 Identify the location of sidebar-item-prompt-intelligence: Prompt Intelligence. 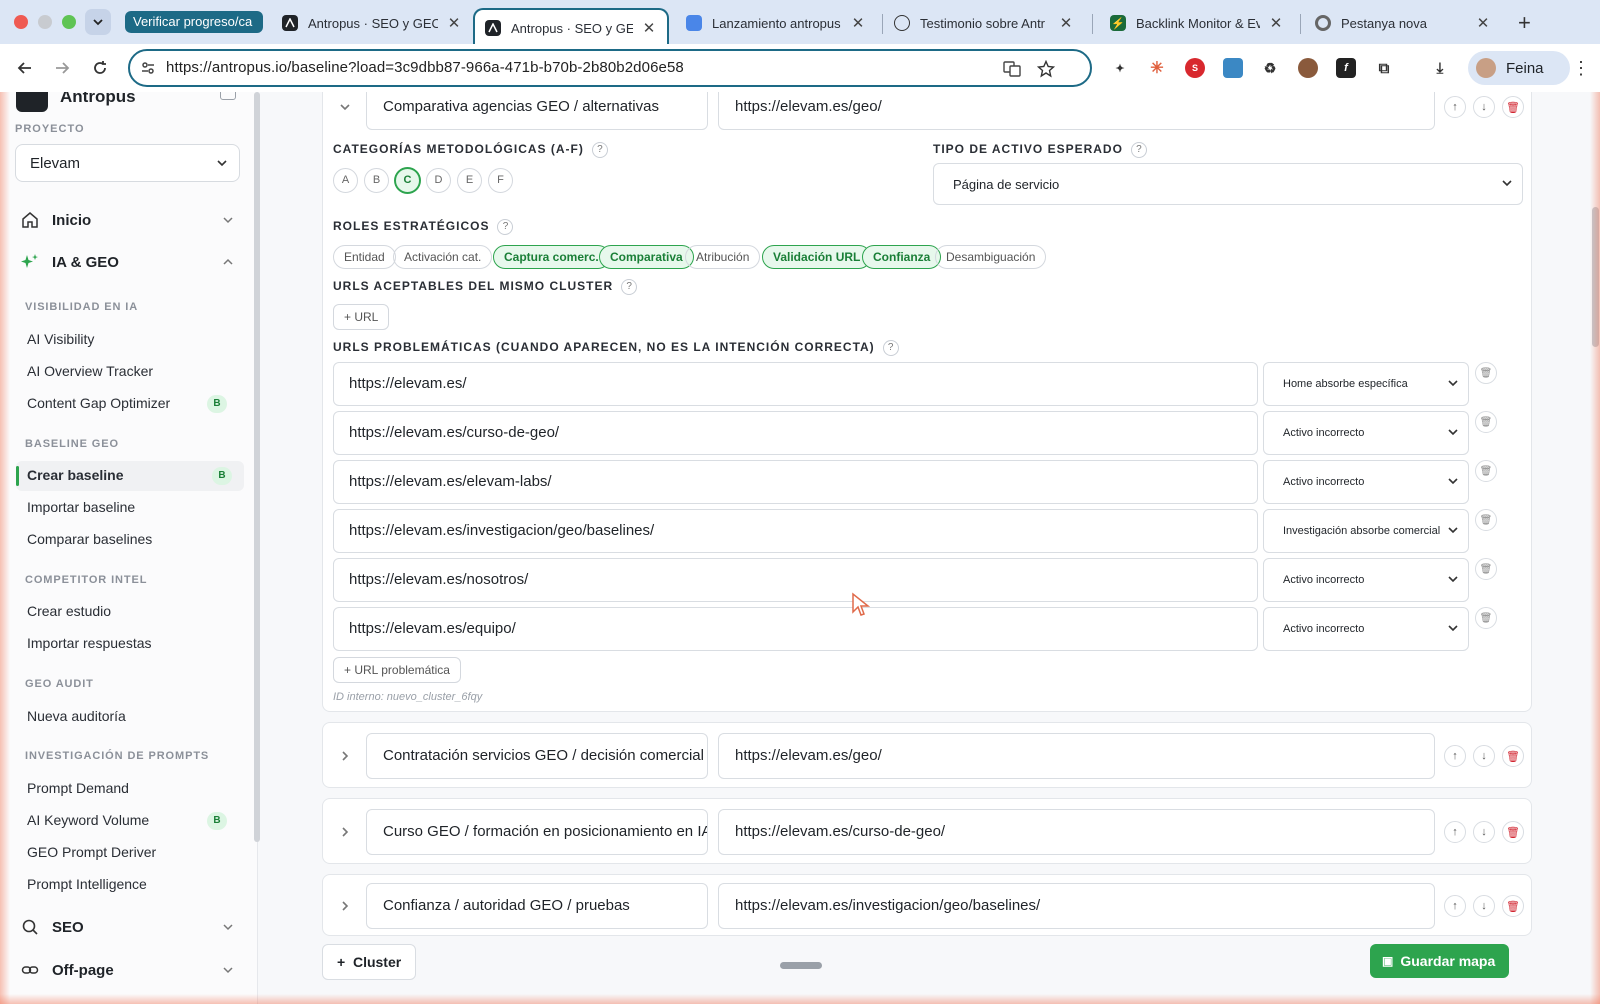
(133, 884).